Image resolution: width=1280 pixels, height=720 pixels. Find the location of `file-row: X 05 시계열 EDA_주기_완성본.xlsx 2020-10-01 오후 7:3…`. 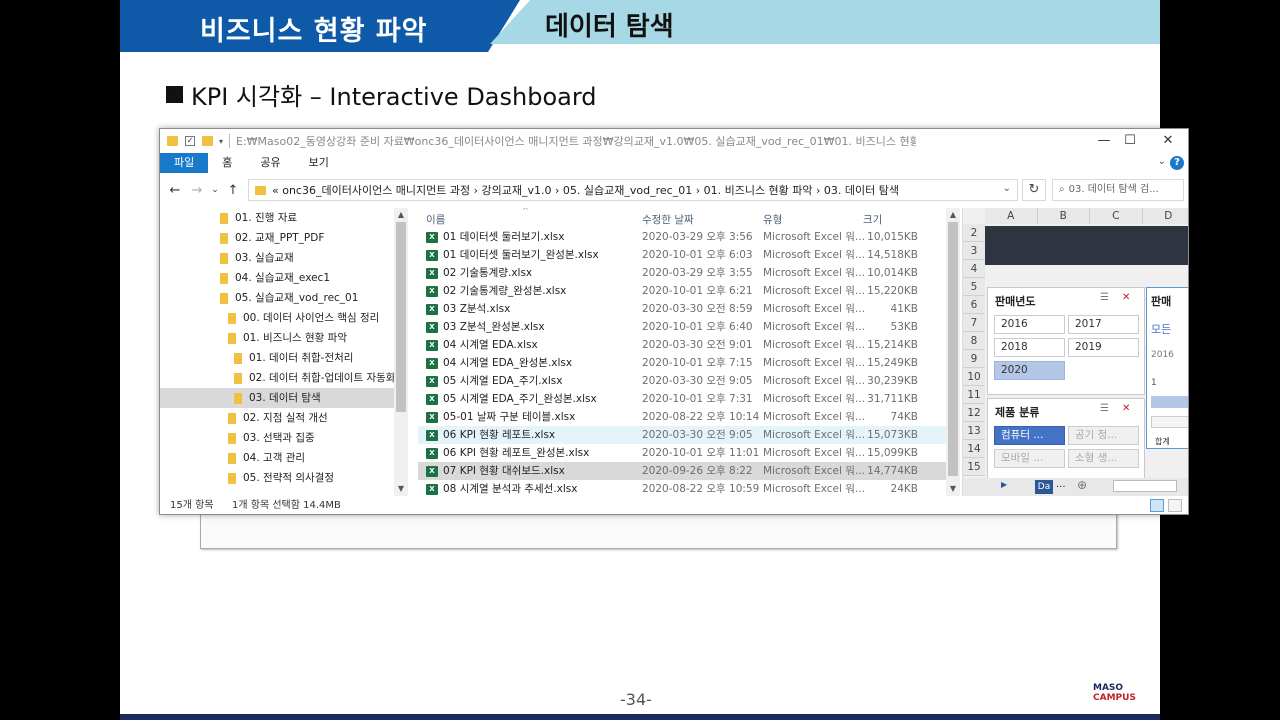

file-row: X 05 시계열 EDA_주기_완성본.xlsx 2020-10-01 오후 7:3… is located at coordinates (683, 399).